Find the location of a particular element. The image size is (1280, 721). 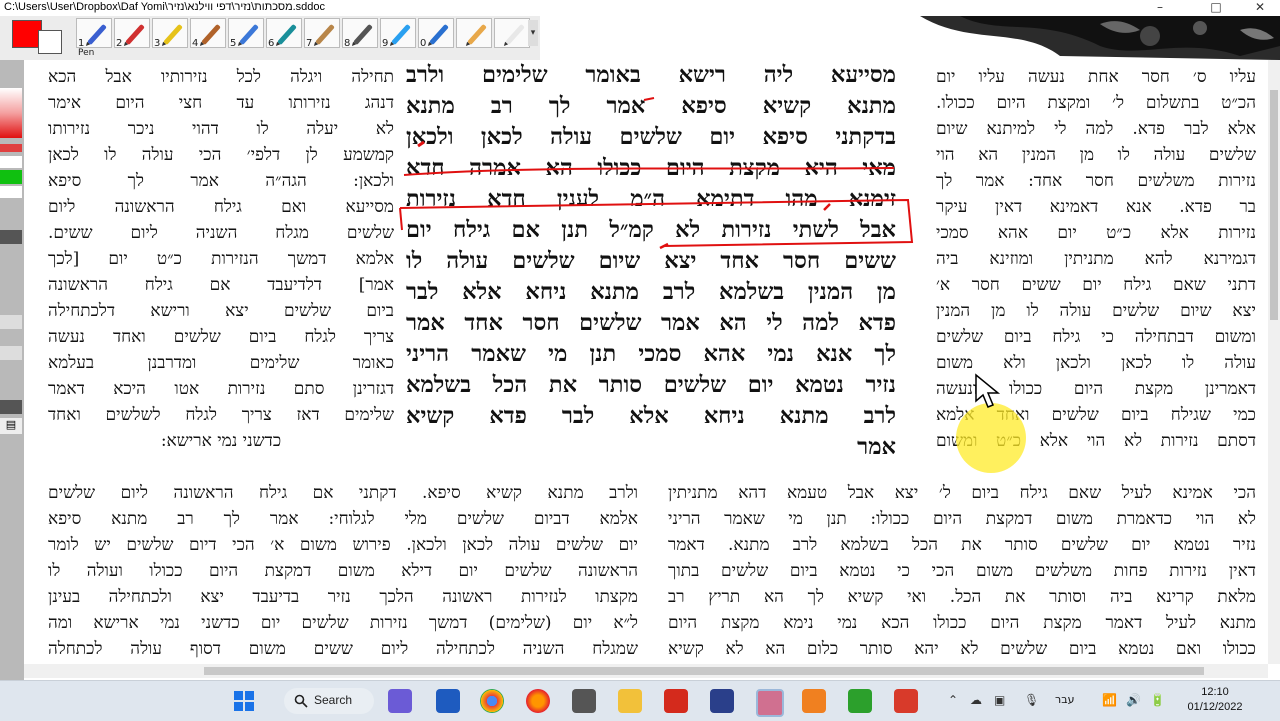

pen-tool-8: 8 is located at coordinates (360, 33).